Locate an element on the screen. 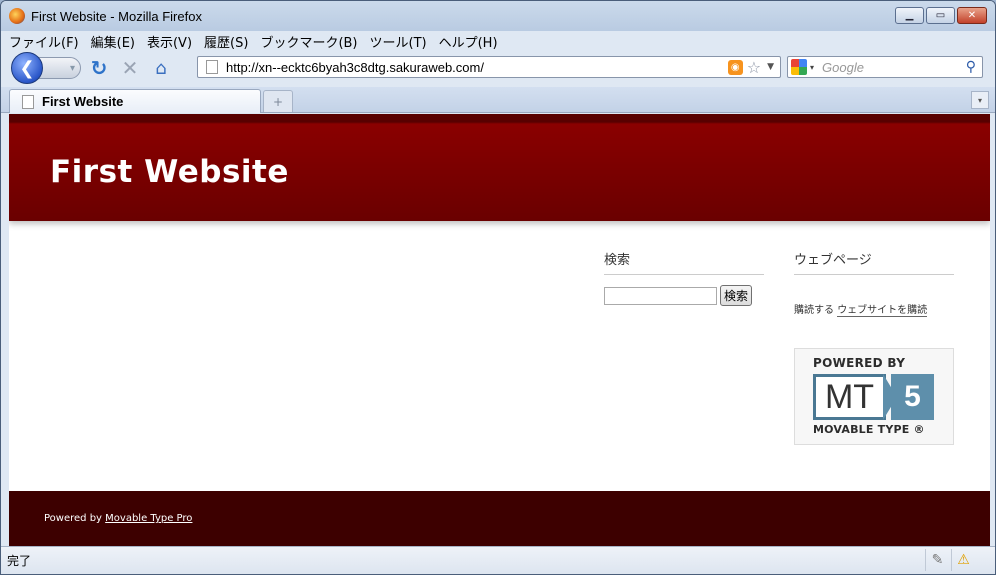 The image size is (996, 575). back-arrow-icon: ❮ is located at coordinates (27, 68).